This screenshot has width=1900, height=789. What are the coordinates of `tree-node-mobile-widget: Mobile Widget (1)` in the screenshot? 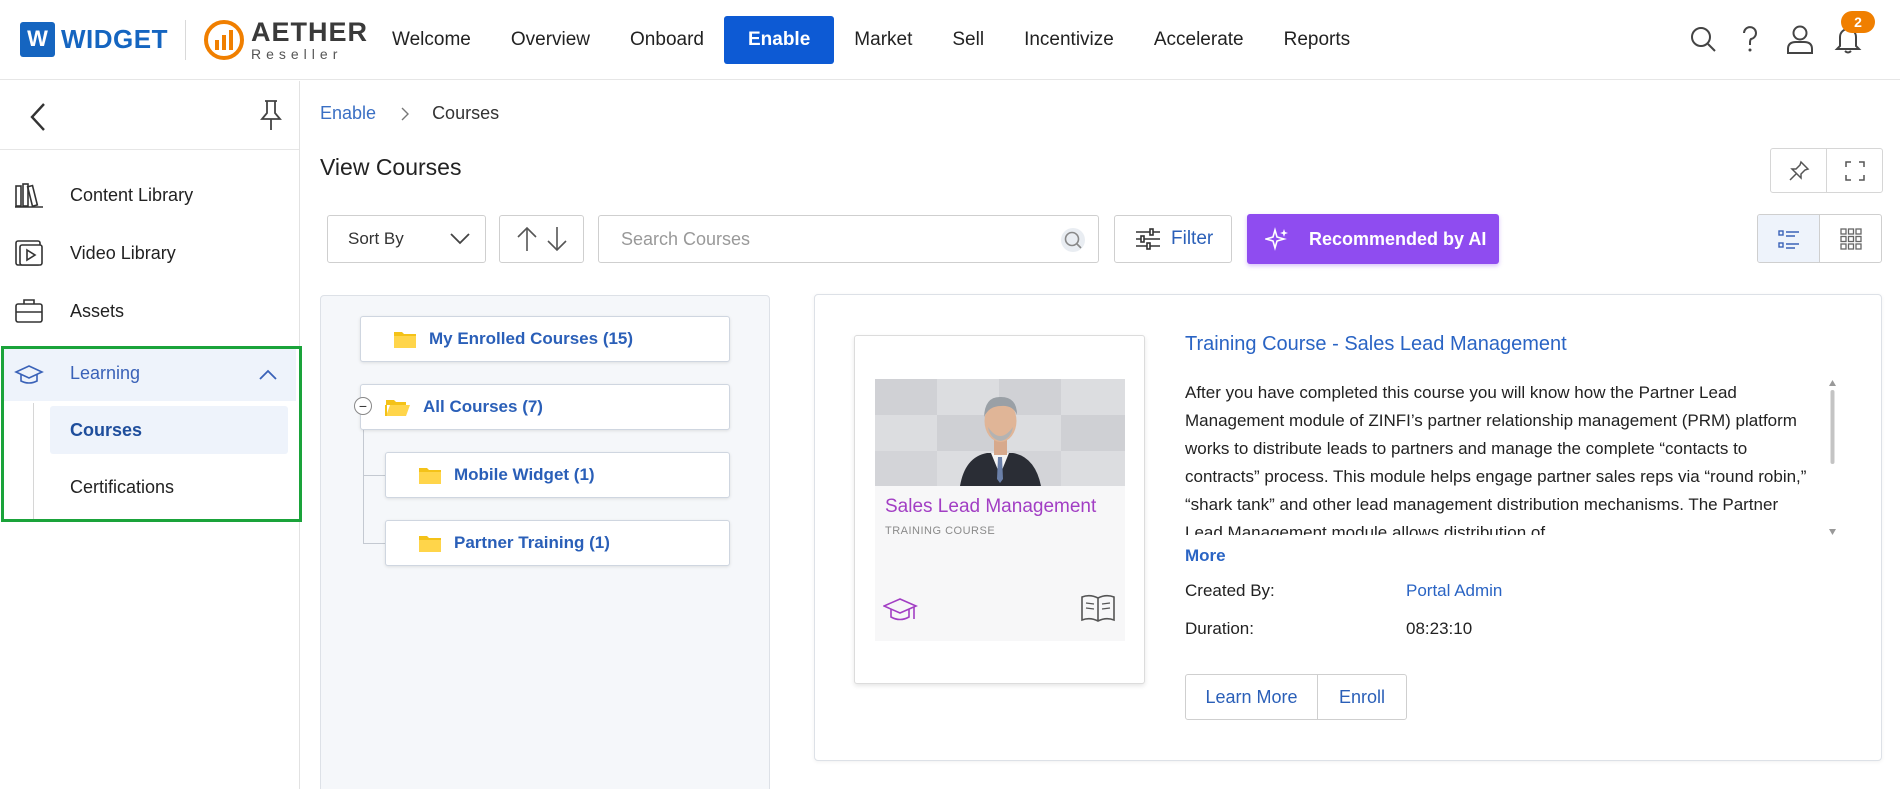 It's located at (557, 475).